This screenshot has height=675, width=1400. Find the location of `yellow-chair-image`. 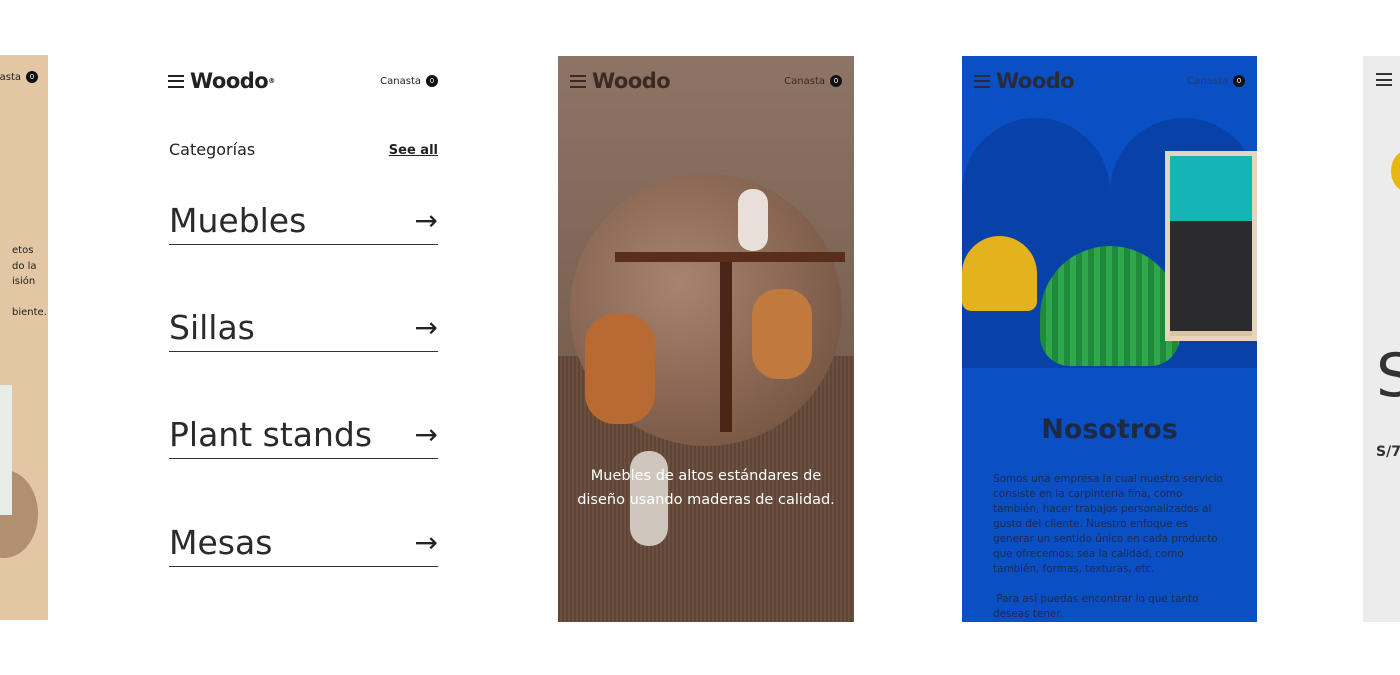

yellow-chair-image is located at coordinates (999, 273).